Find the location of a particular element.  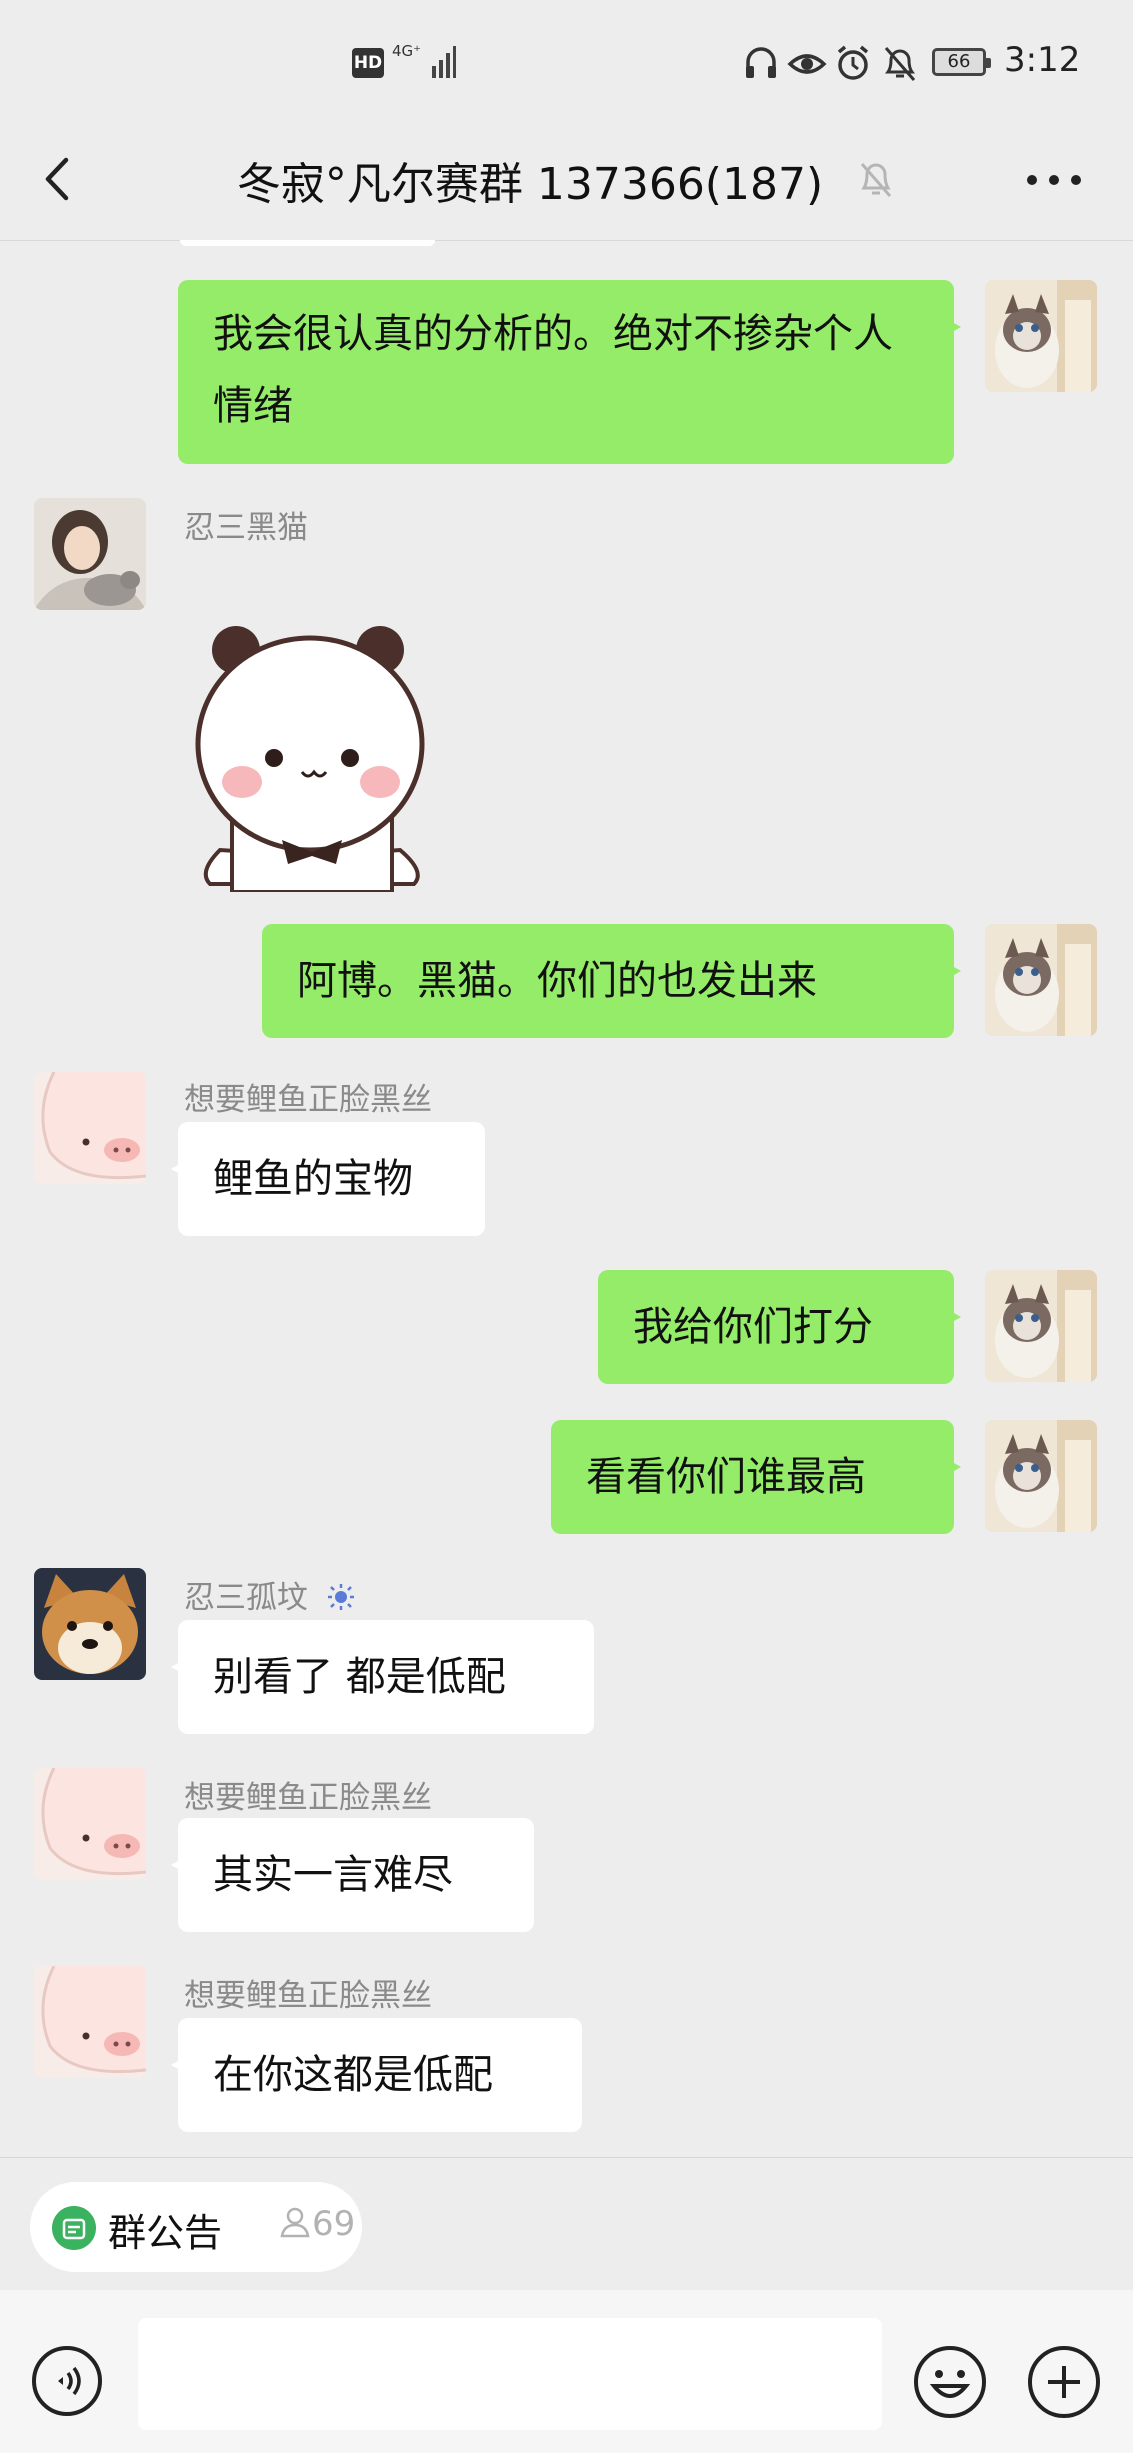

sun-icon is located at coordinates (340, 1597).